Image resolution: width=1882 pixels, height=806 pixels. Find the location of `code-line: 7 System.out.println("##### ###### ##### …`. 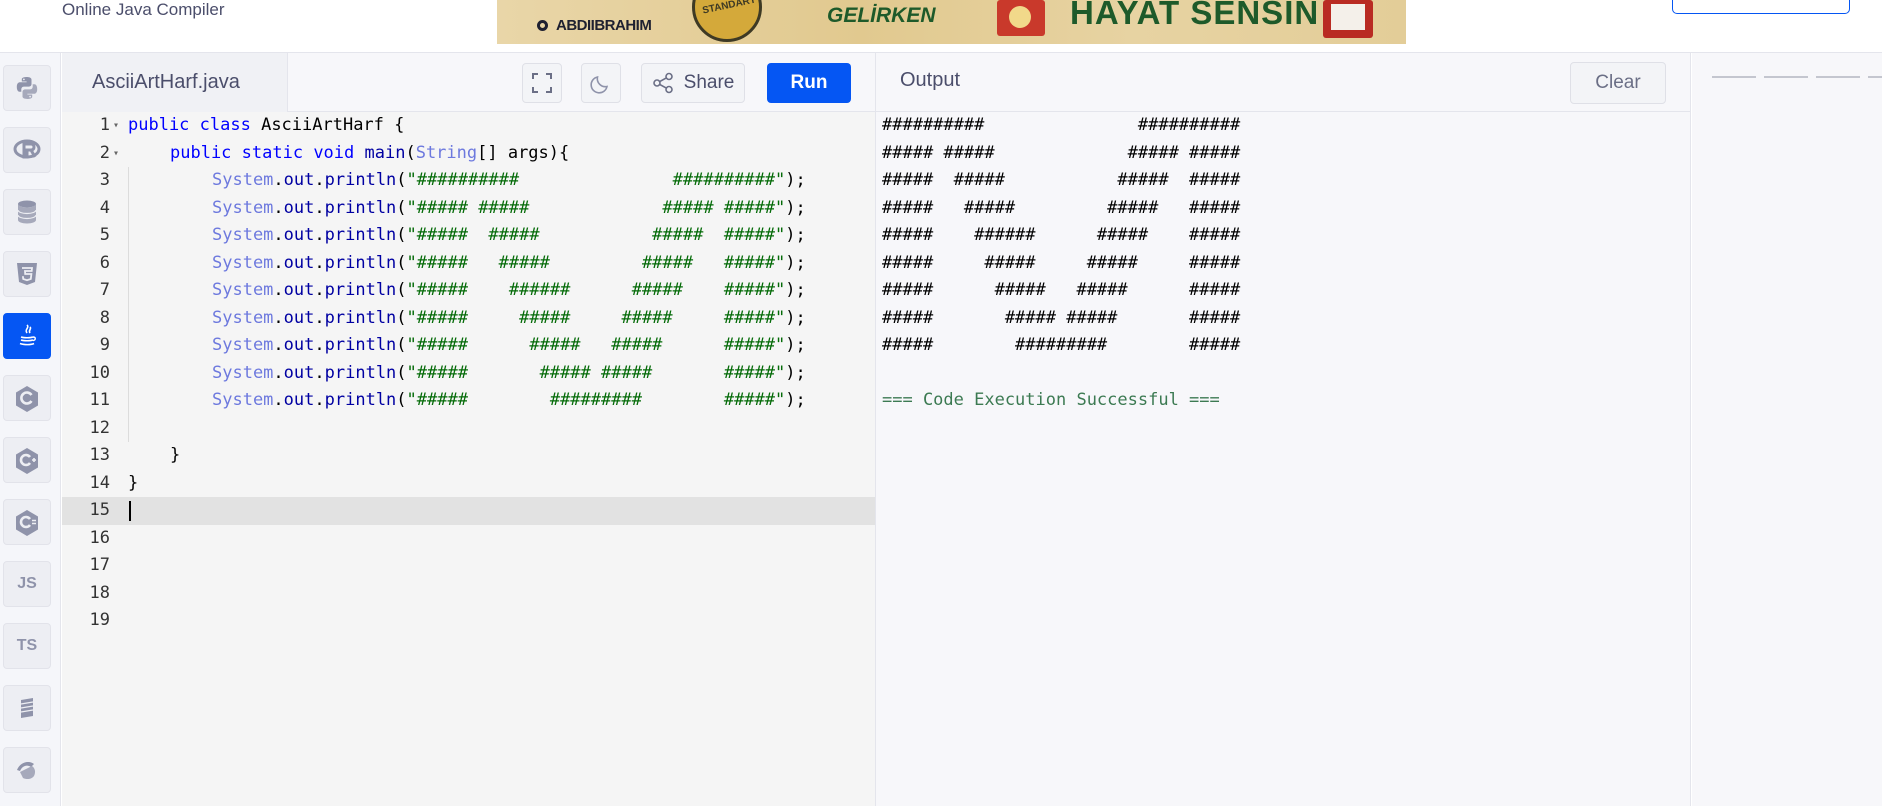

code-line: 7 System.out.println("##### ###### ##### … is located at coordinates (468, 291).